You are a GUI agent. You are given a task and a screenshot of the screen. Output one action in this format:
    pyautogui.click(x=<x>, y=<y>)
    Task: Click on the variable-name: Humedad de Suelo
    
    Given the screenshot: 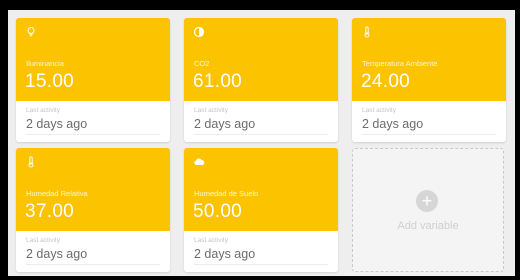 What is the action you would take?
    pyautogui.click(x=226, y=193)
    